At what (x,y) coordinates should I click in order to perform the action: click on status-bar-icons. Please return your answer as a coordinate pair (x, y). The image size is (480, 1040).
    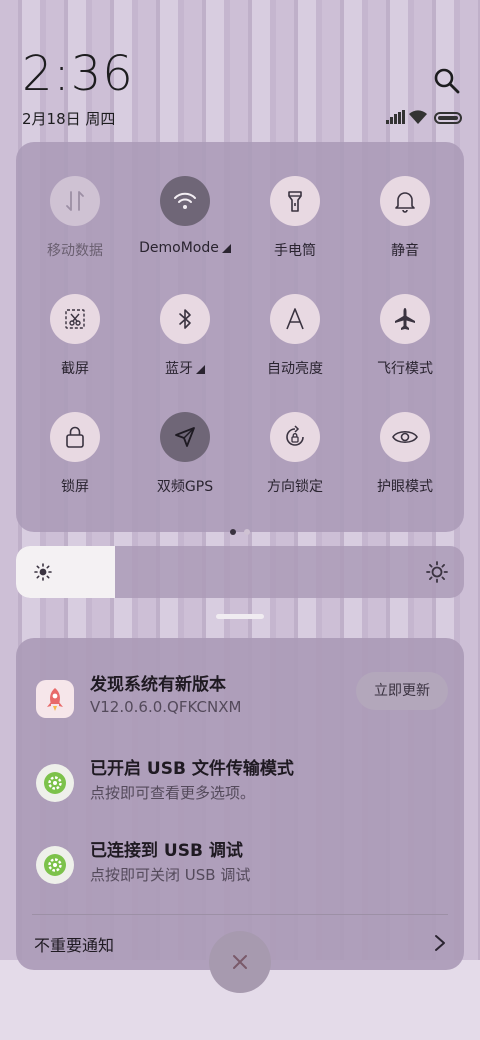
    Looking at the image, I should click on (425, 117).